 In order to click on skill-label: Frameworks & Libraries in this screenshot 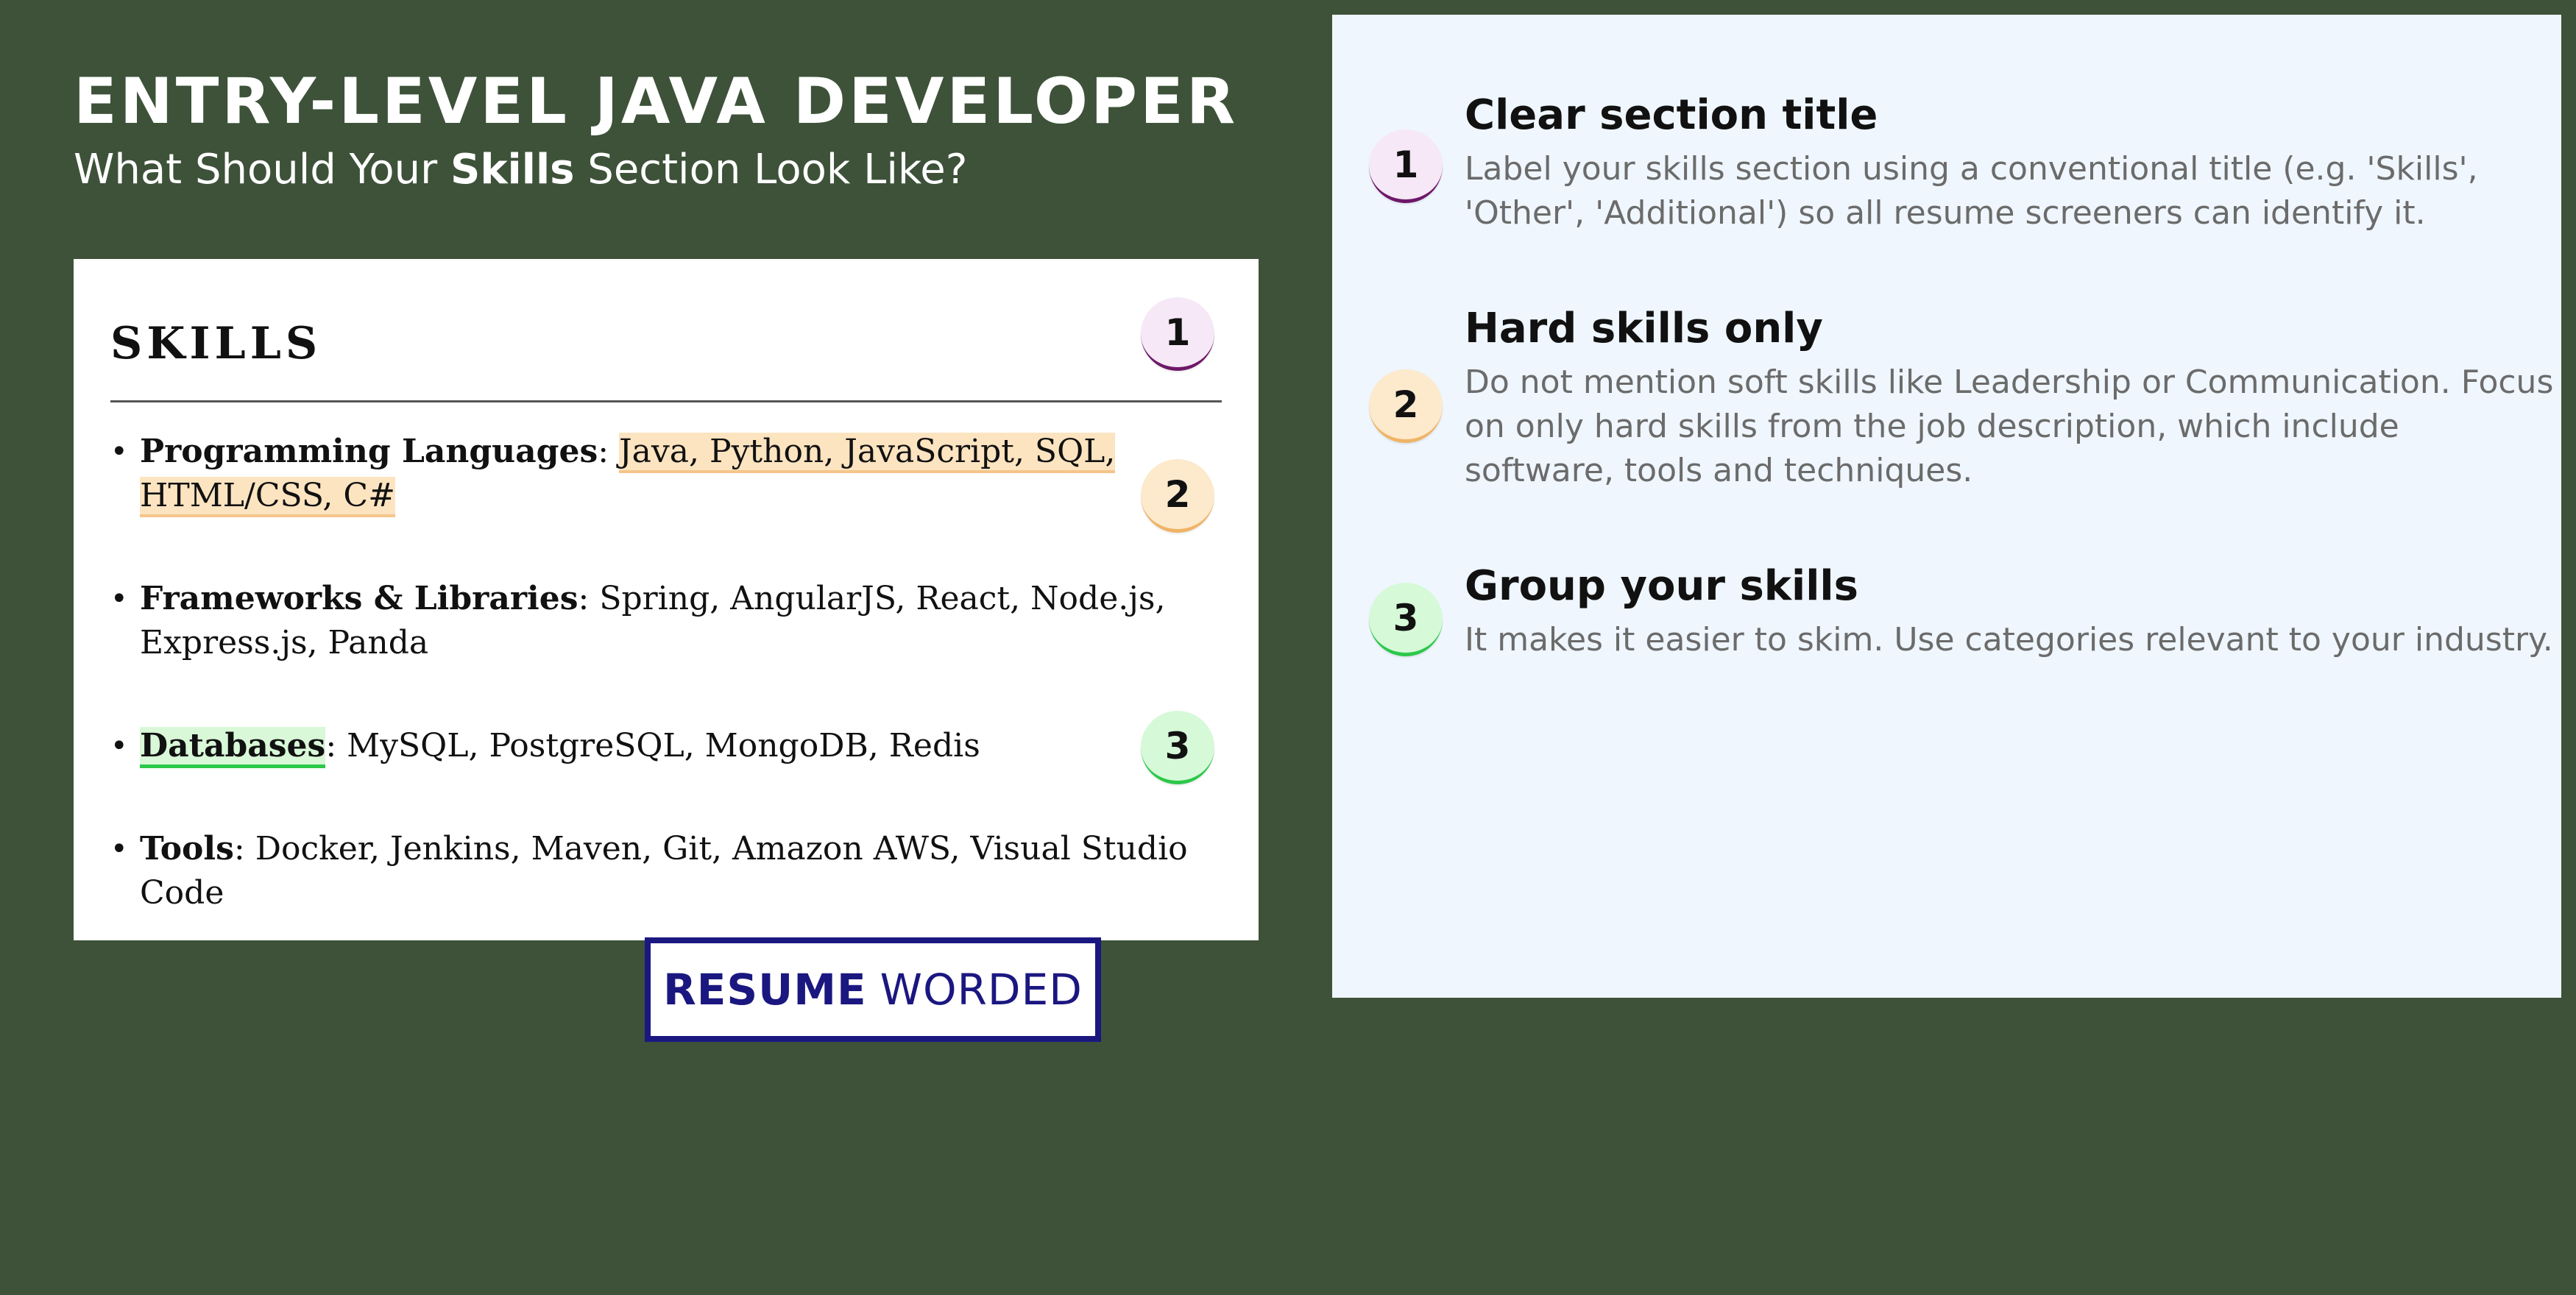, I will do `click(359, 598)`.